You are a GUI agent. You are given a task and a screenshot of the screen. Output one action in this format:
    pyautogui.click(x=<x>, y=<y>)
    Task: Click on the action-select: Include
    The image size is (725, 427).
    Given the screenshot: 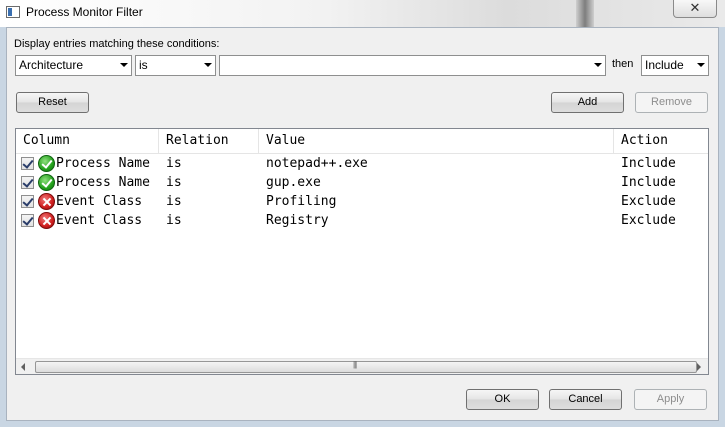 What is the action you would take?
    pyautogui.click(x=675, y=65)
    